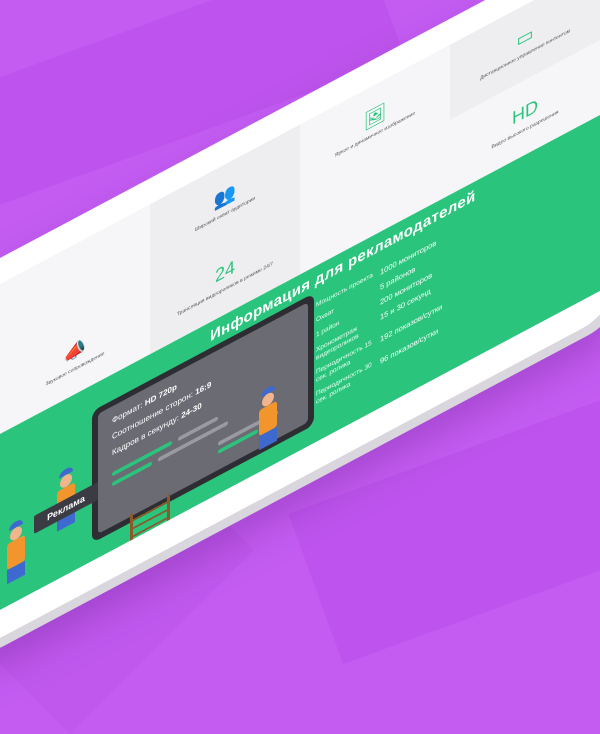 This screenshot has height=734, width=600. What do you see at coordinates (191, 410) in the screenshot?
I see `board-fps-value: 24-30` at bounding box center [191, 410].